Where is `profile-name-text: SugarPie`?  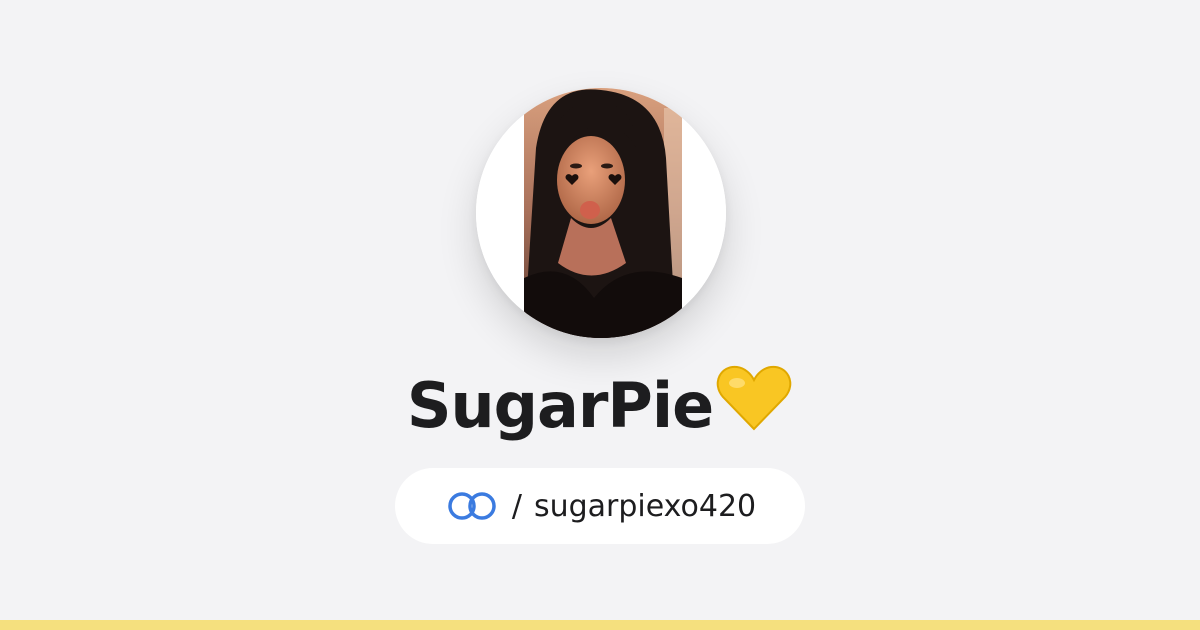
profile-name-text: SugarPie is located at coordinates (560, 405).